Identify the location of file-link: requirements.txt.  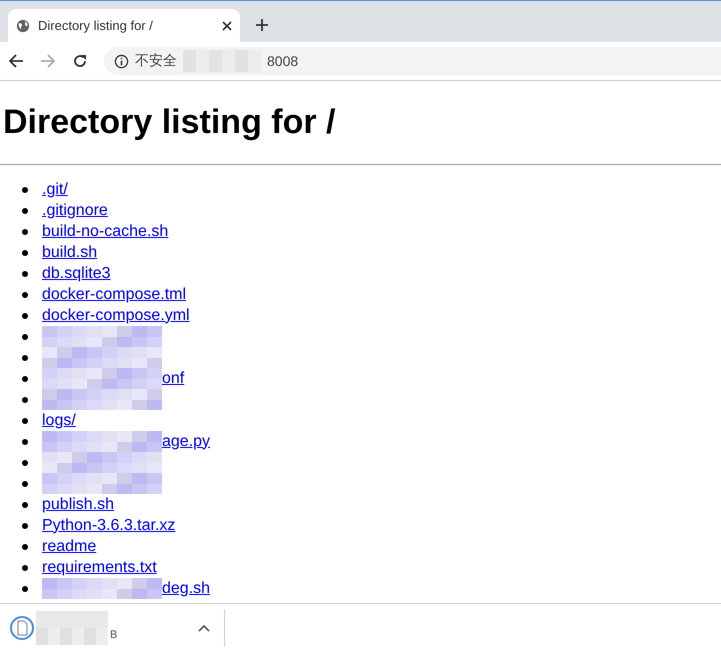
(99, 567).